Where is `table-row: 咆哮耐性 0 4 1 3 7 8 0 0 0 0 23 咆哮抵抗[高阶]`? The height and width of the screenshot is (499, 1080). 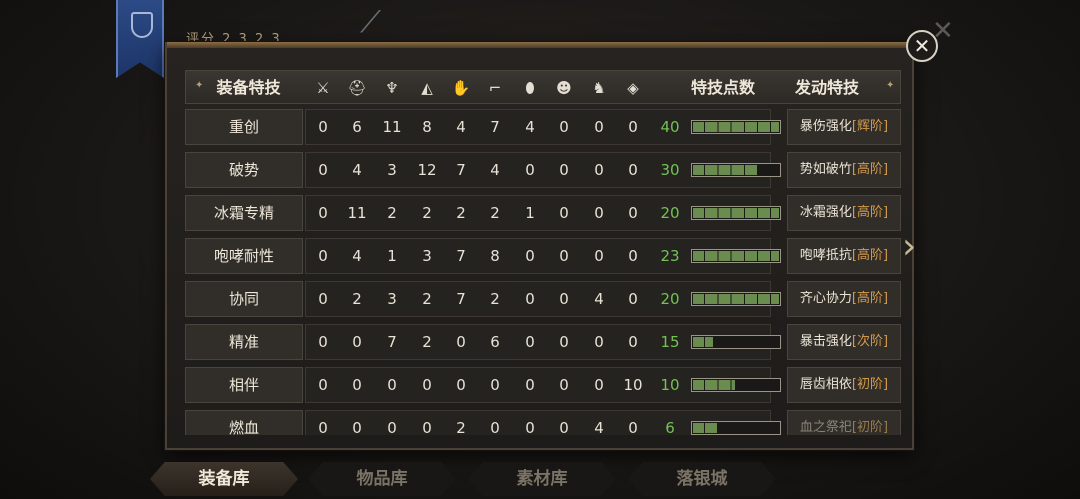
table-row: 咆哮耐性 0 4 1 3 7 8 0 0 0 0 23 咆哮抵抗[高阶] is located at coordinates (543, 256).